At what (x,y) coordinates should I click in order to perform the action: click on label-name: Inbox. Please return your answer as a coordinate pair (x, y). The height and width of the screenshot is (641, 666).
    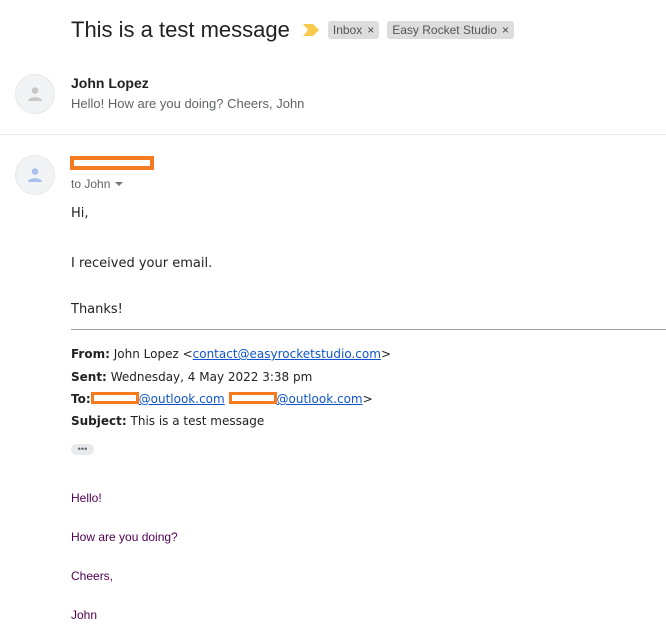
    Looking at the image, I should click on (347, 30).